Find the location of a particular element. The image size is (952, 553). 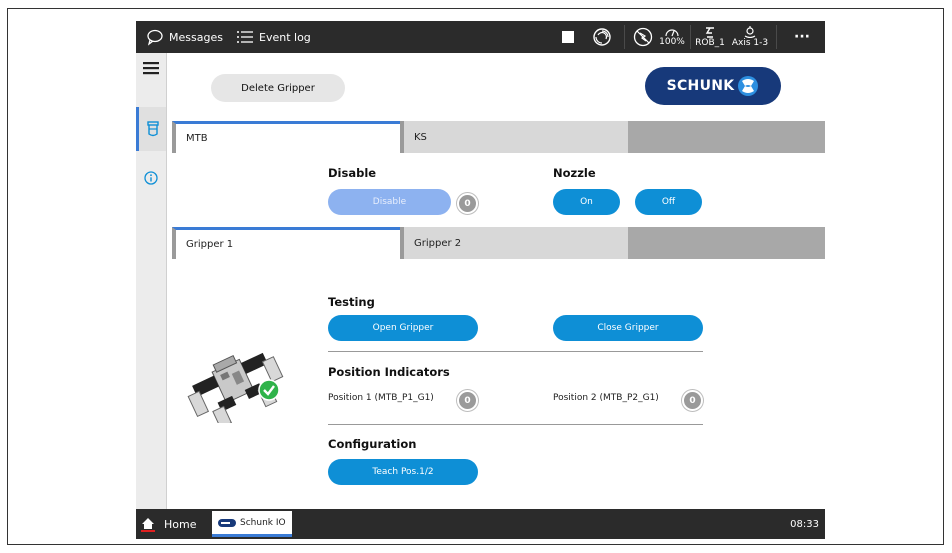

bottom-bar: Home Schunk IO 08:33 is located at coordinates (480, 524).